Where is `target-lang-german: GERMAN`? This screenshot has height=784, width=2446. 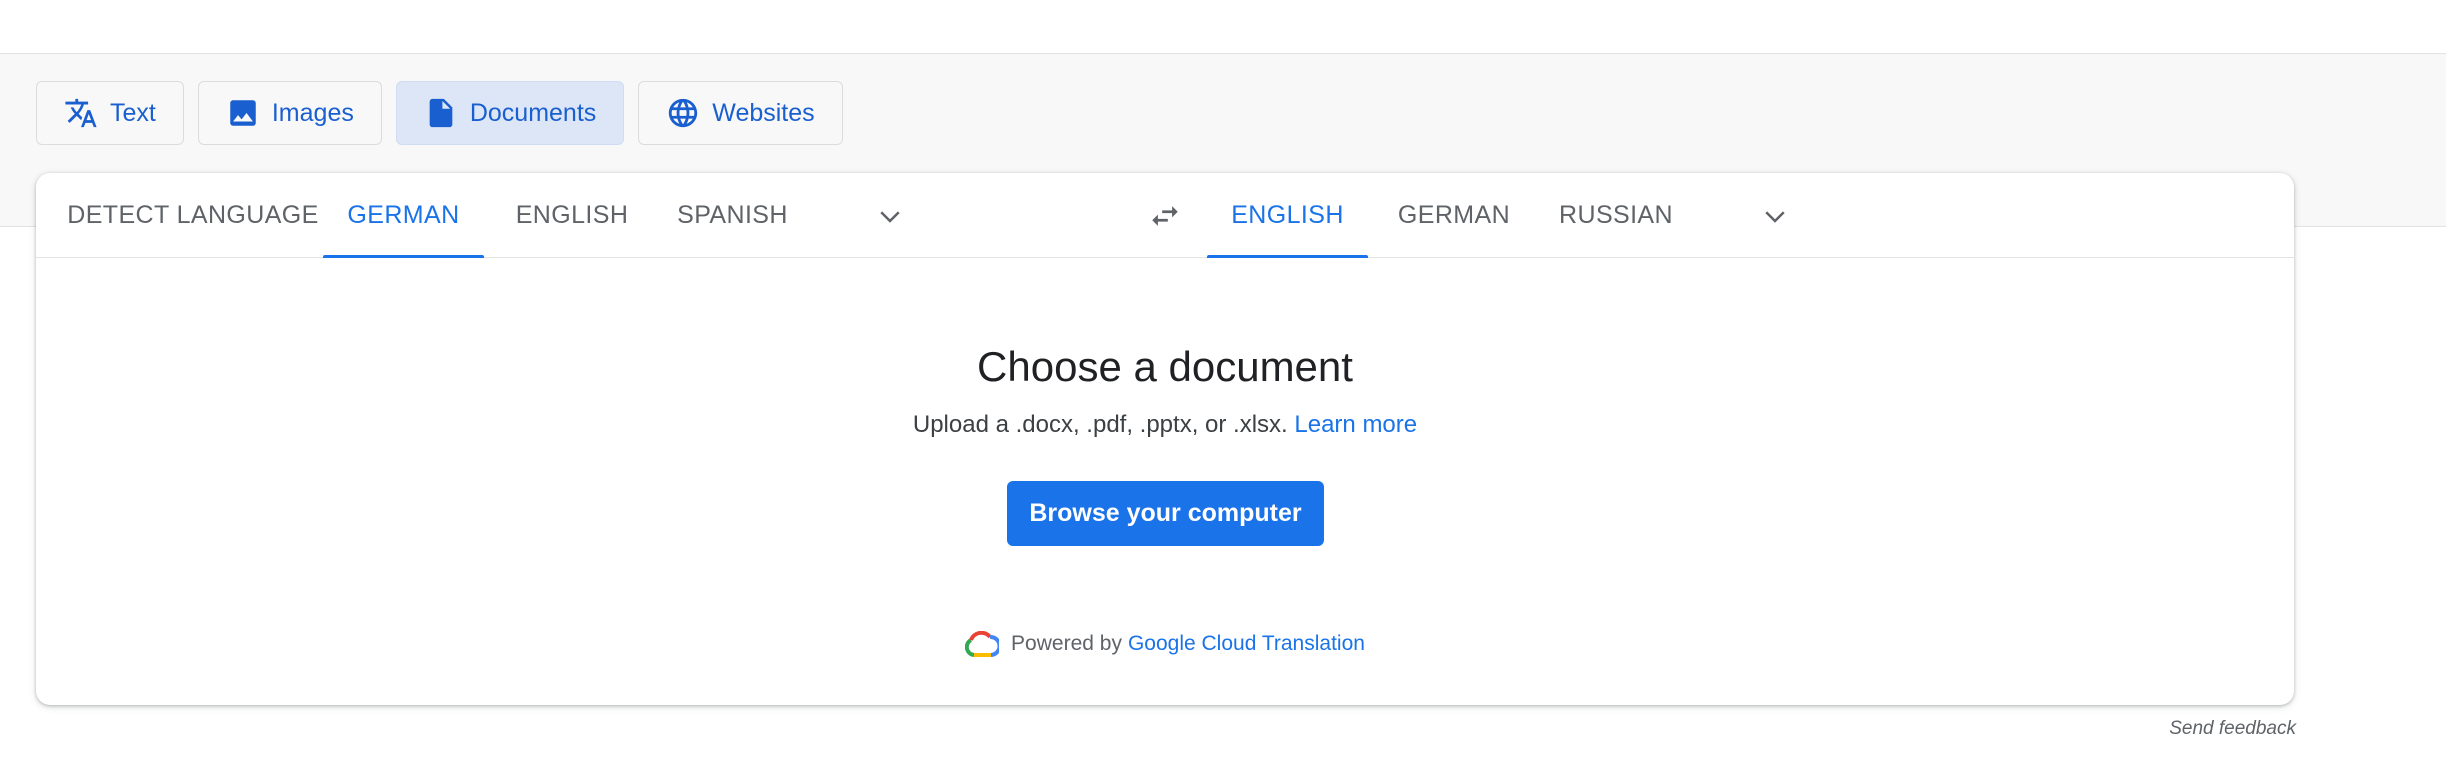 target-lang-german: GERMAN is located at coordinates (1454, 215).